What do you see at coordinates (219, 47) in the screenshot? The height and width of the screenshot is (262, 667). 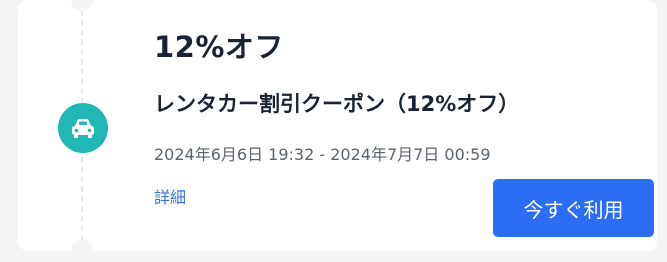 I see `coupon-discount-title: 12%オフ` at bounding box center [219, 47].